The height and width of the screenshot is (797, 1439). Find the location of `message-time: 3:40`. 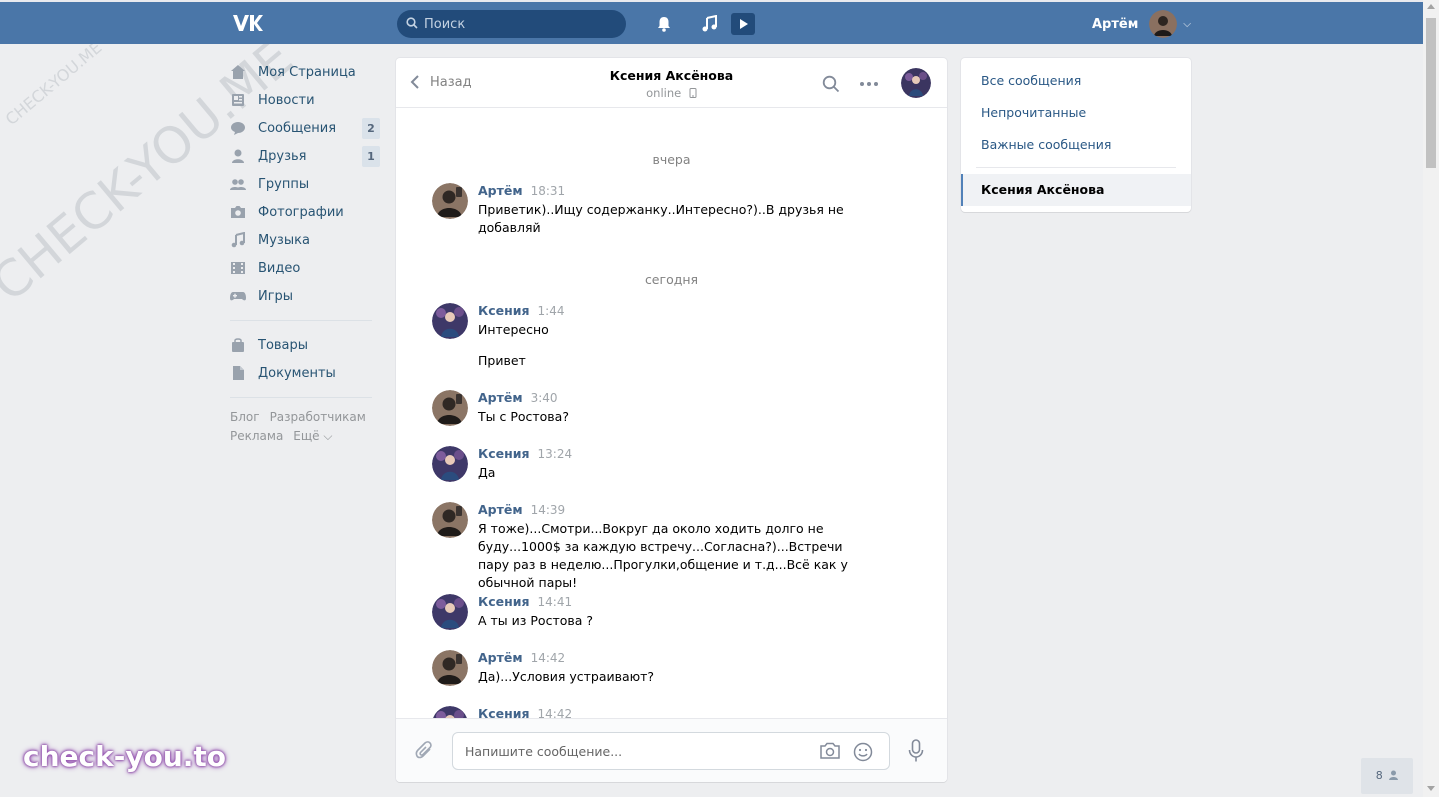

message-time: 3:40 is located at coordinates (544, 398).